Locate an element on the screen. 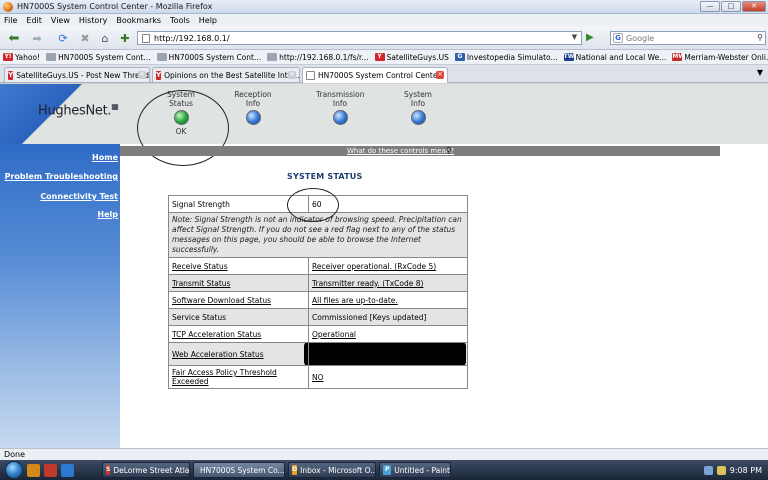 The width and height of the screenshot is (768, 480). software-download-status-label-text: Software Download Status is located at coordinates (221, 300).